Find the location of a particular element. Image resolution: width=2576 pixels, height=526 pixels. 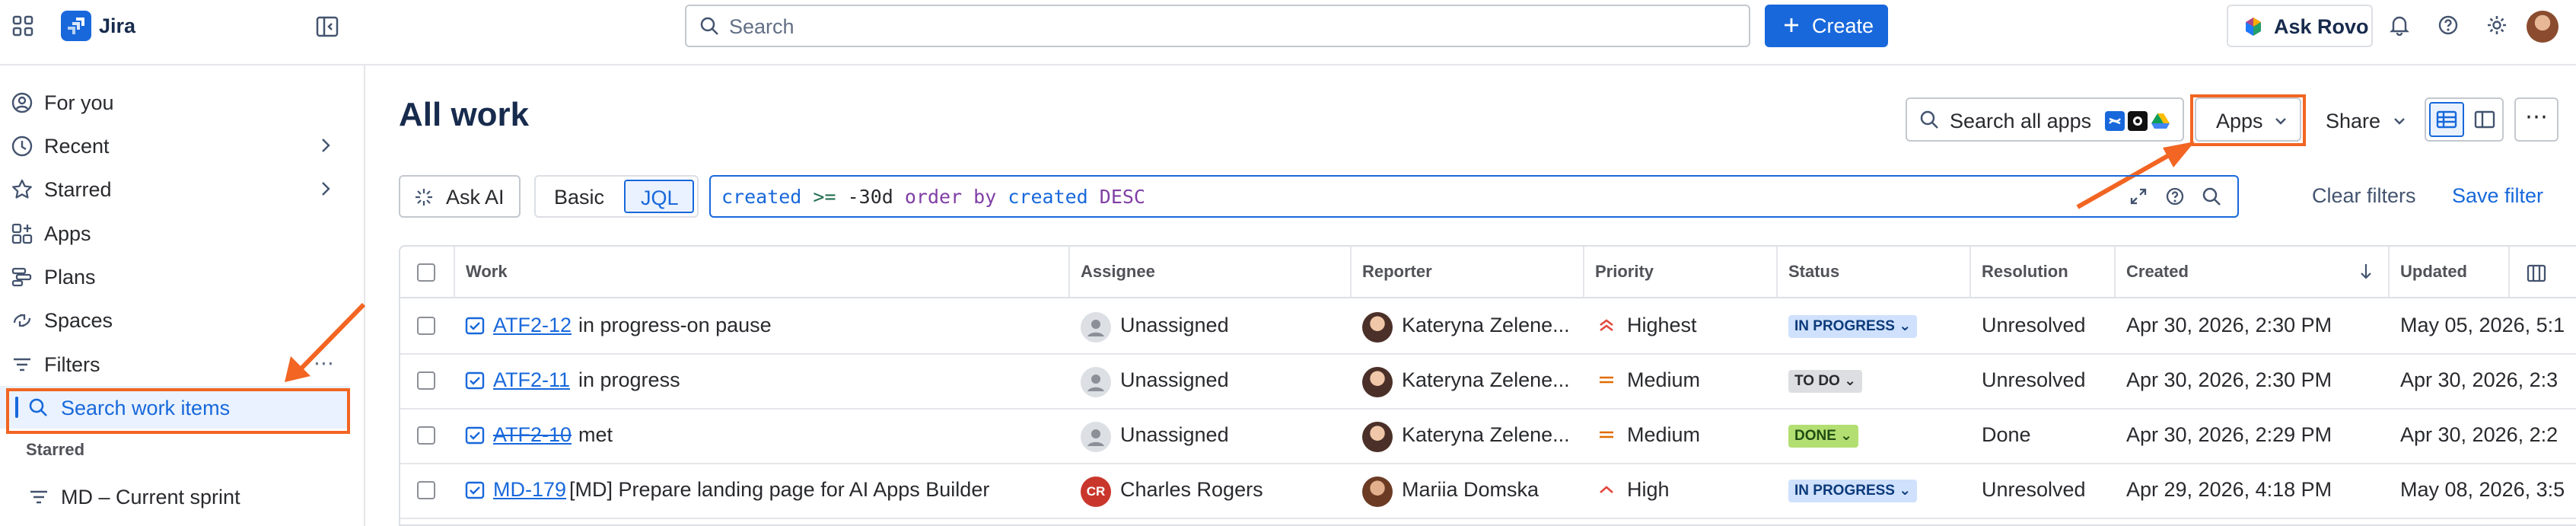

column-header-created: Created is located at coordinates (2253, 272).